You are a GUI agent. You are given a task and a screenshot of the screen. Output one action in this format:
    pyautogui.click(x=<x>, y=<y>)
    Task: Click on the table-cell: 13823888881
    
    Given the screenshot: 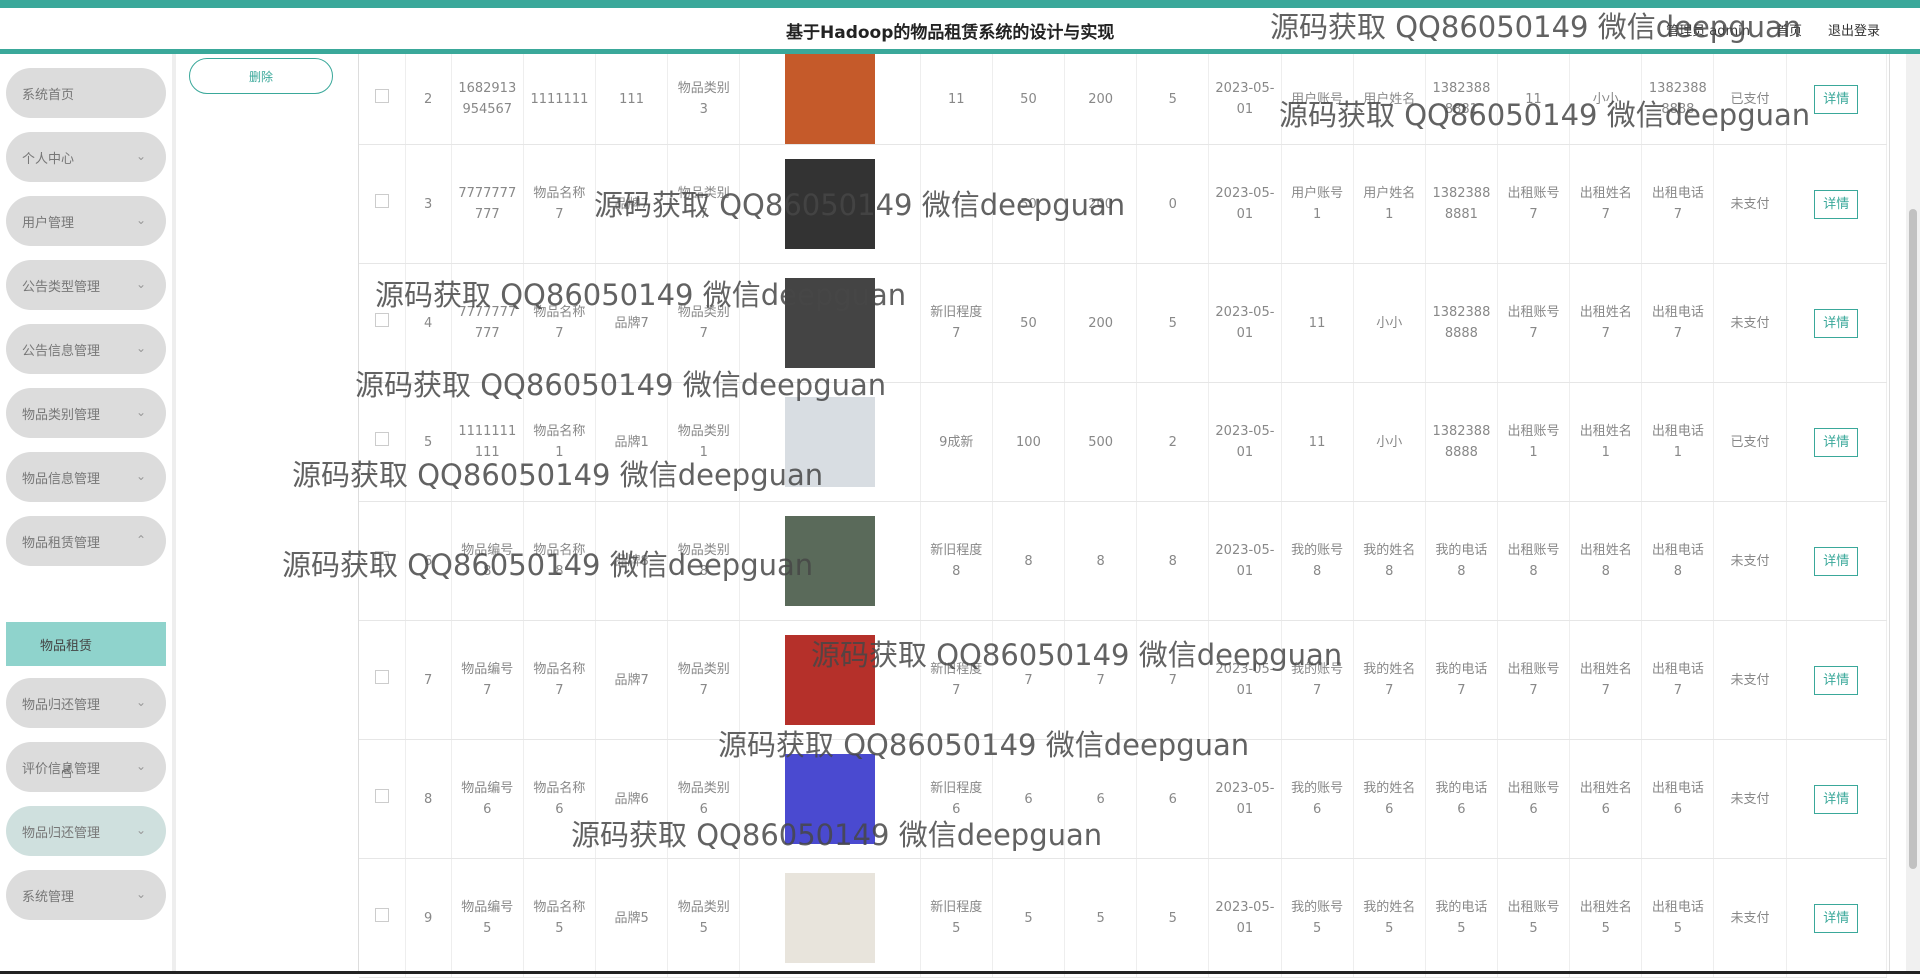 What is the action you would take?
    pyautogui.click(x=1461, y=99)
    